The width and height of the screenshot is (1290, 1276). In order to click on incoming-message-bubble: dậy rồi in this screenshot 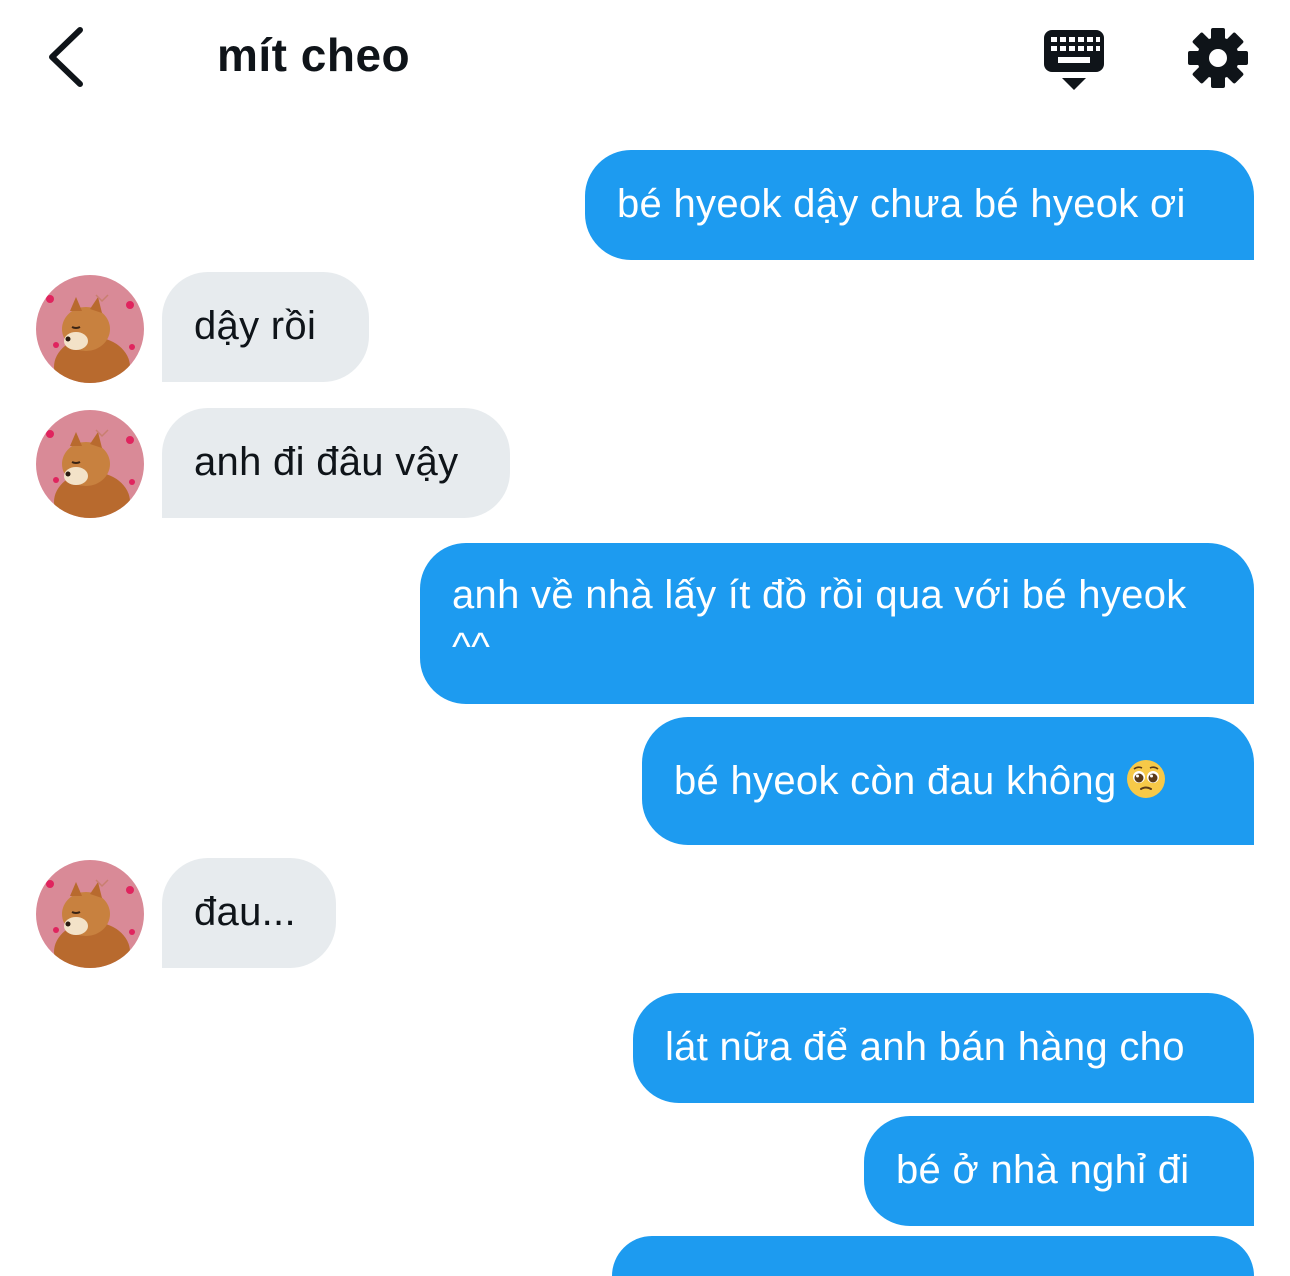, I will do `click(265, 327)`.